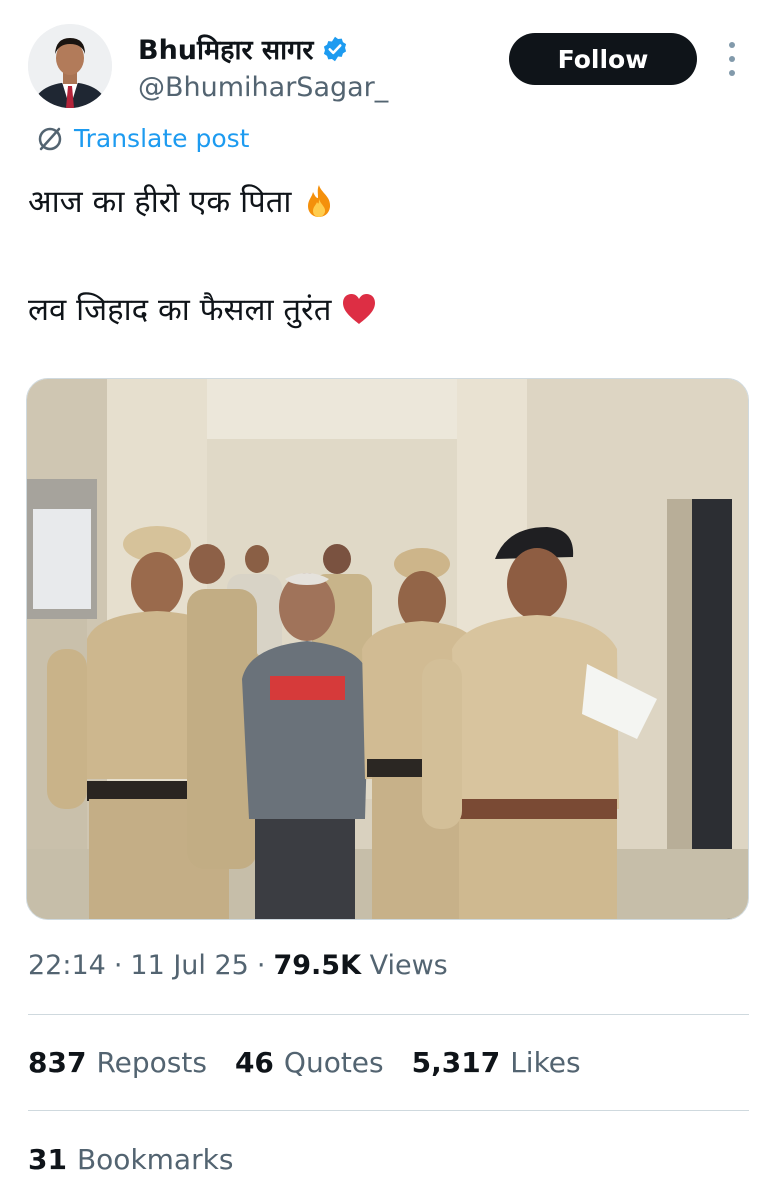  I want to click on bookmarks-label: Bookmarks, so click(155, 1159).